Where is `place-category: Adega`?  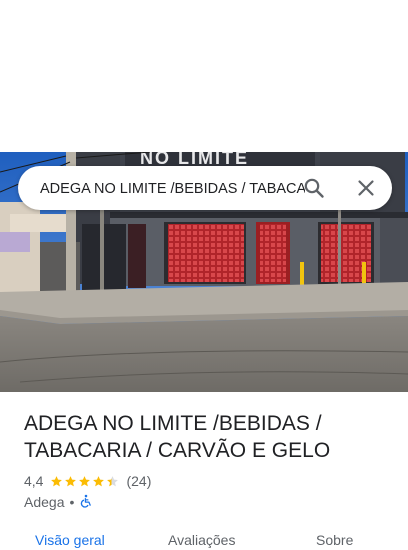 place-category: Adega is located at coordinates (44, 502).